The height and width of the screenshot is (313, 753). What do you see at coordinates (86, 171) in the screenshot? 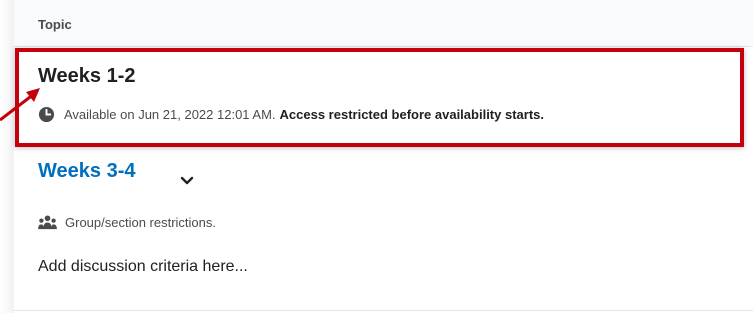
I see `topic-link-weeks-3-4: Weeks 3-4` at bounding box center [86, 171].